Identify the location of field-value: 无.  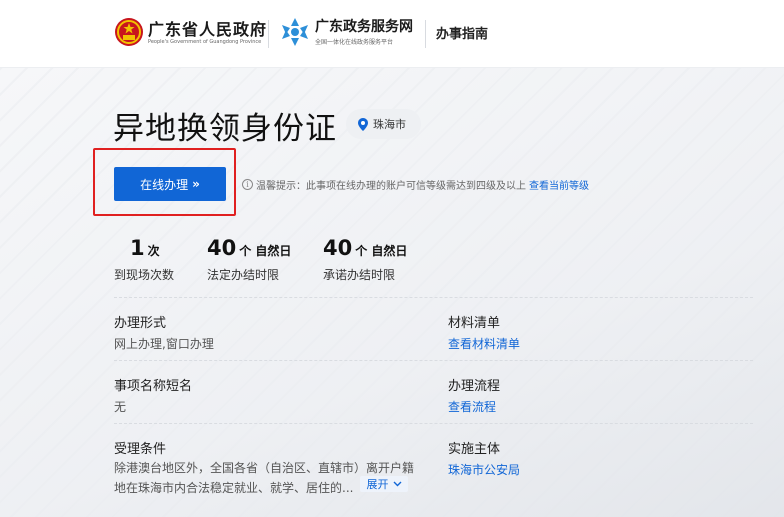
(120, 407).